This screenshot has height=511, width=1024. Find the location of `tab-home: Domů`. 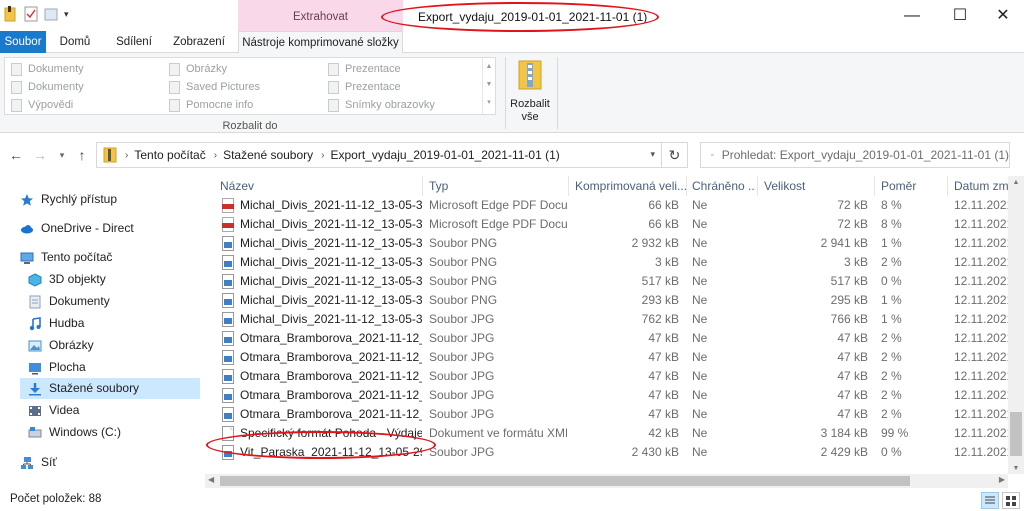

tab-home: Domů is located at coordinates (75, 42).